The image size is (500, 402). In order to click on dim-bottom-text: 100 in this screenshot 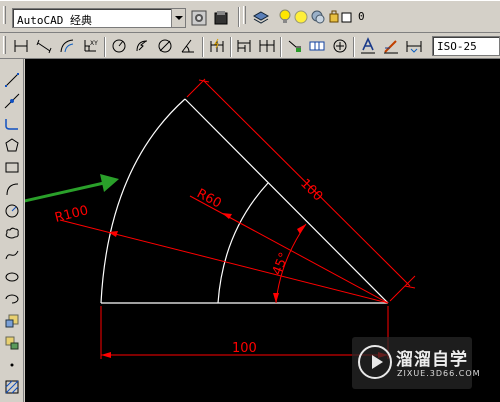, I will do `click(244, 348)`.